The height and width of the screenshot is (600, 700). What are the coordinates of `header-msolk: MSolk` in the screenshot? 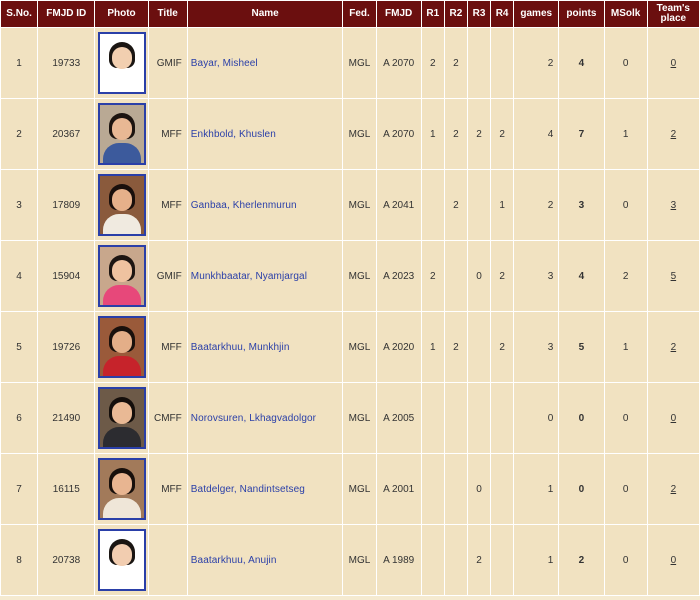 It's located at (625, 14).